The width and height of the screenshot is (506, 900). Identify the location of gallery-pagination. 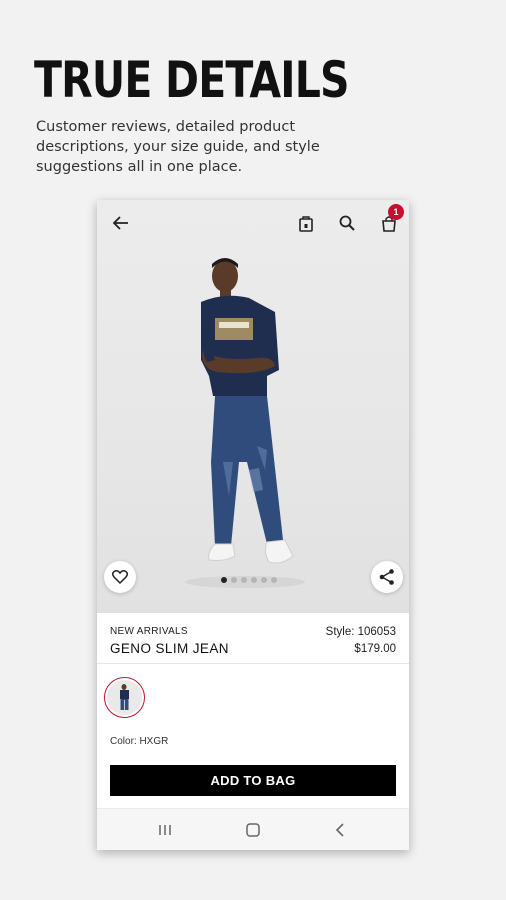
(249, 580).